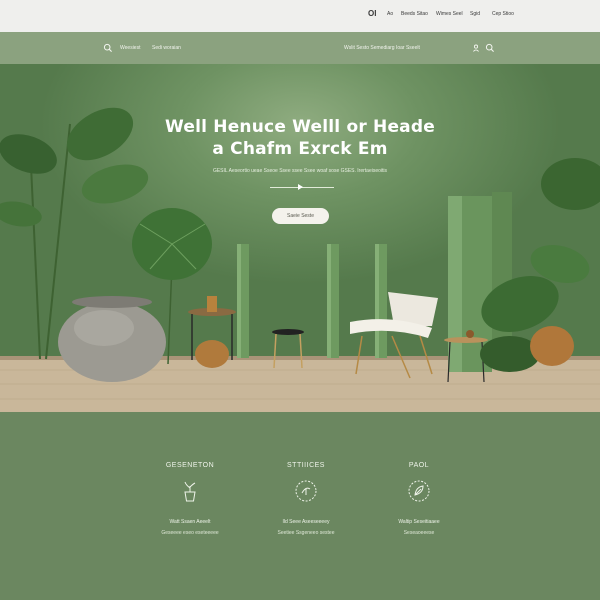 This screenshot has width=600, height=600. What do you see at coordinates (503, 14) in the screenshot?
I see `top-link-5: Cep Stioo` at bounding box center [503, 14].